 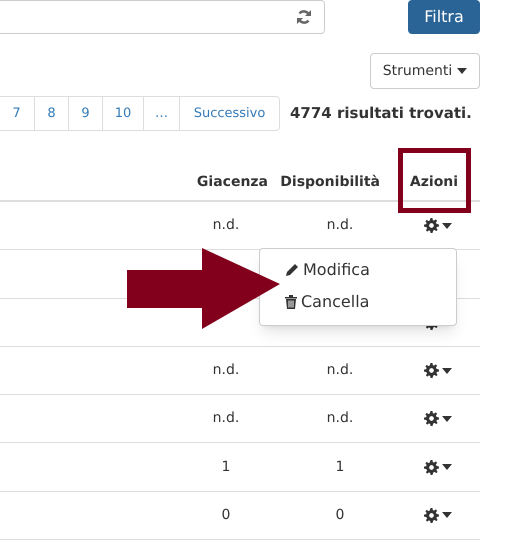 I want to click on filter-button: Filtra, so click(x=444, y=17).